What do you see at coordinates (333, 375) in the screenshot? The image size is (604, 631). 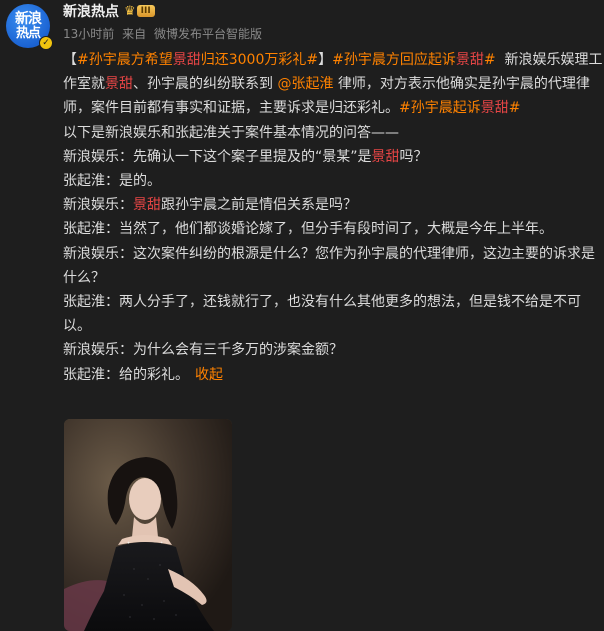 I see `qa-answer-4: 张起淮：给的彩礼。 收起` at bounding box center [333, 375].